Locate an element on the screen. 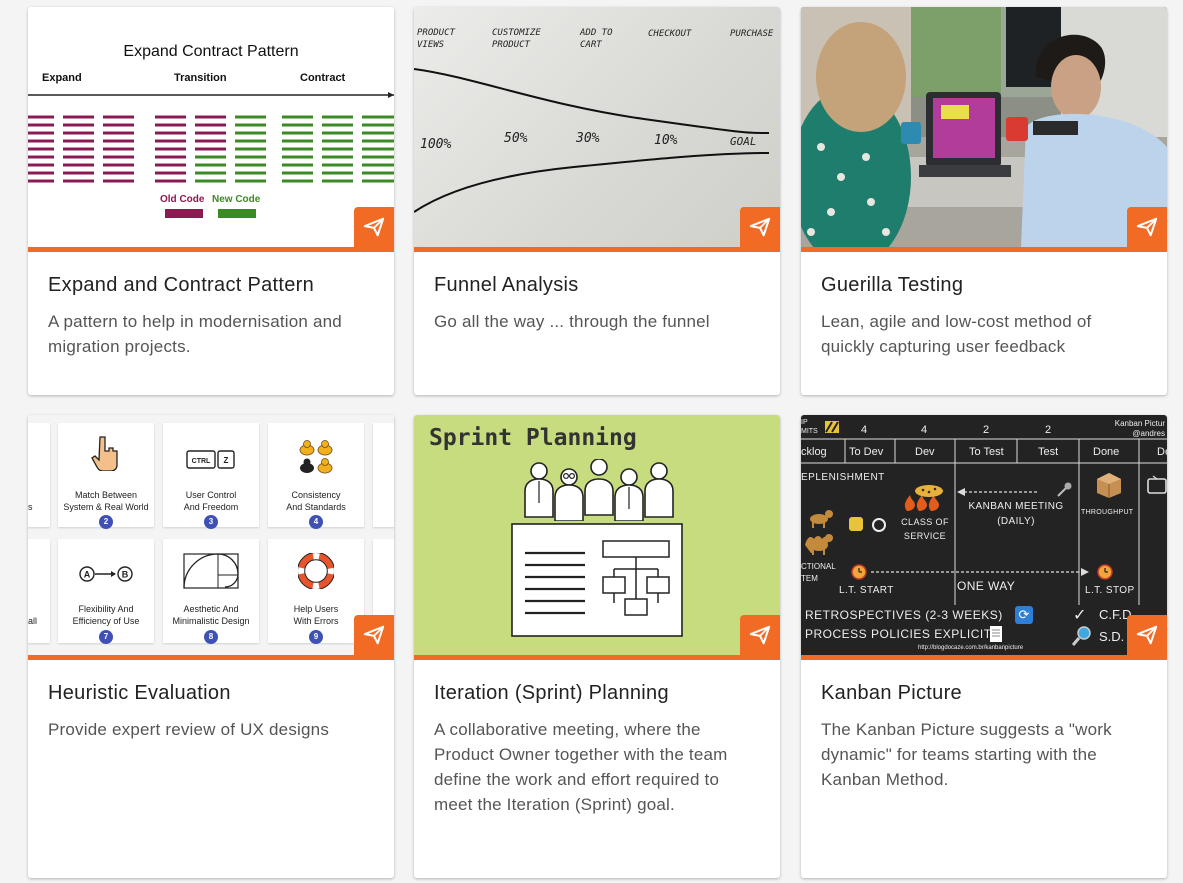 This screenshot has width=1183, height=883. heuristic-number-badge: 4 is located at coordinates (316, 522).